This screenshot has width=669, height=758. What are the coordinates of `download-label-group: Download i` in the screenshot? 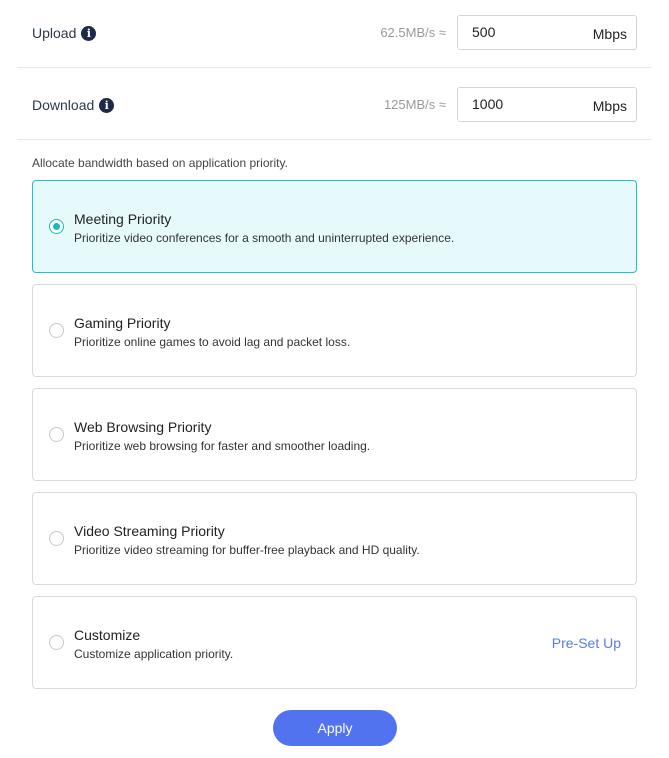 It's located at (73, 105).